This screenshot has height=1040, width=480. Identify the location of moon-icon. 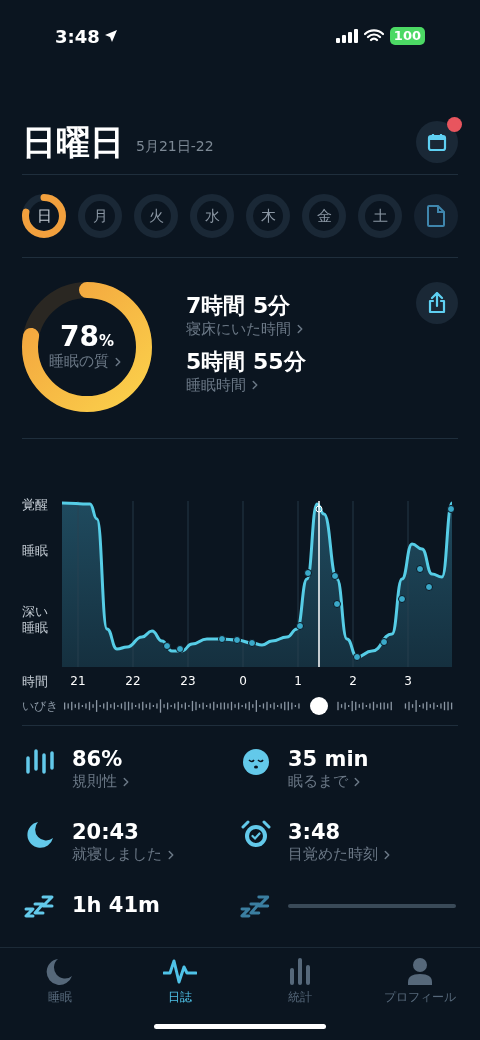
(40, 835).